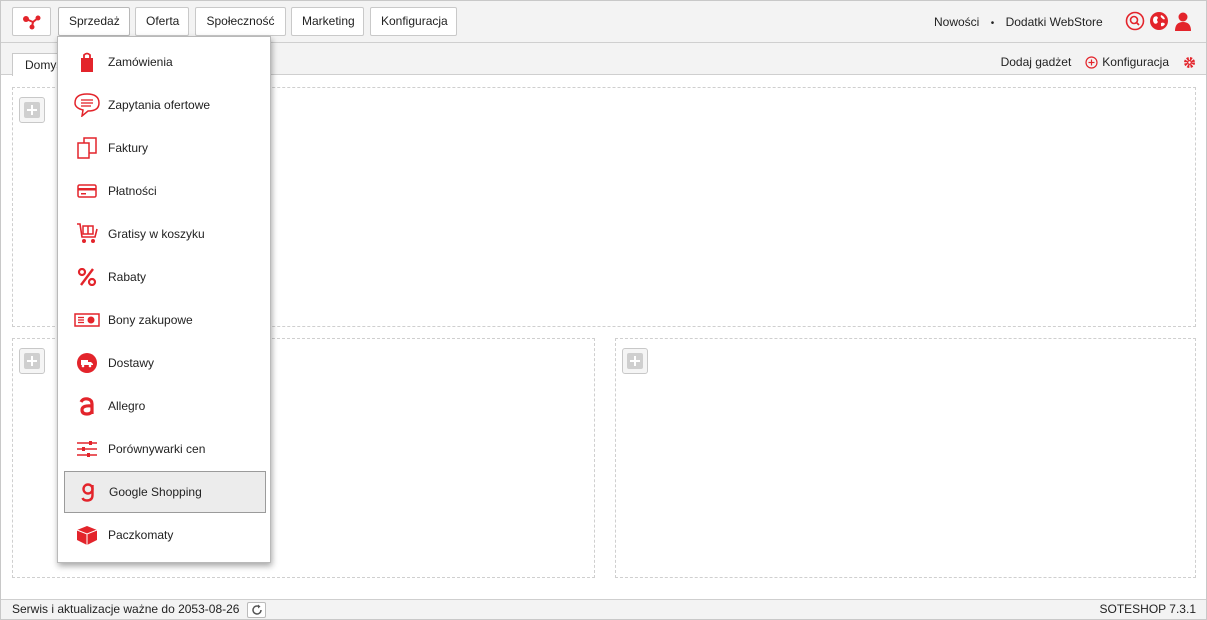 This screenshot has width=1207, height=620. What do you see at coordinates (87, 320) in the screenshot?
I see `voucher-icon` at bounding box center [87, 320].